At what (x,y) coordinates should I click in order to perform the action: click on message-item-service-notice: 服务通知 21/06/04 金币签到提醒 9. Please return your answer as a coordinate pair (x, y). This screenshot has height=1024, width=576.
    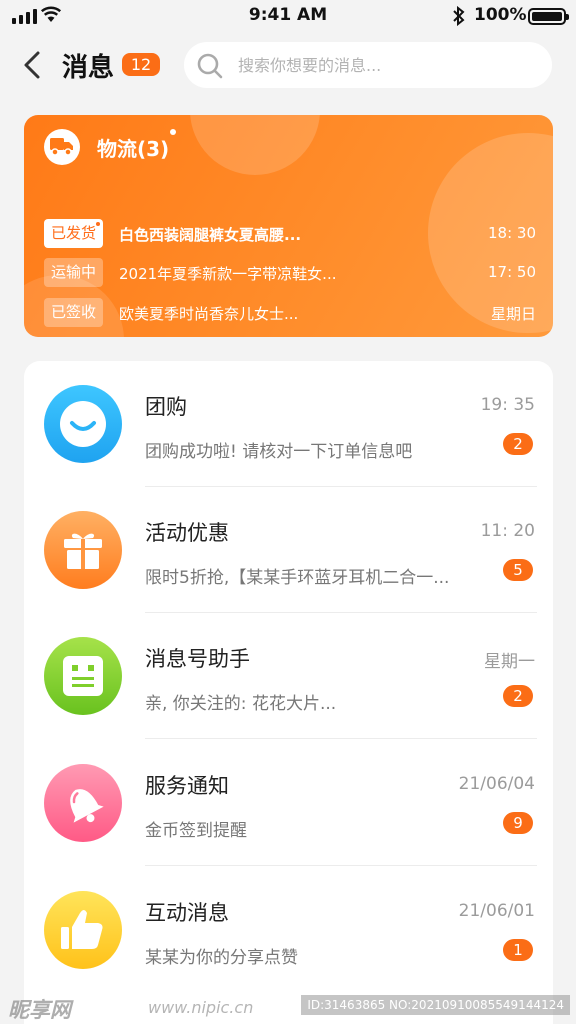
    Looking at the image, I should click on (288, 803).